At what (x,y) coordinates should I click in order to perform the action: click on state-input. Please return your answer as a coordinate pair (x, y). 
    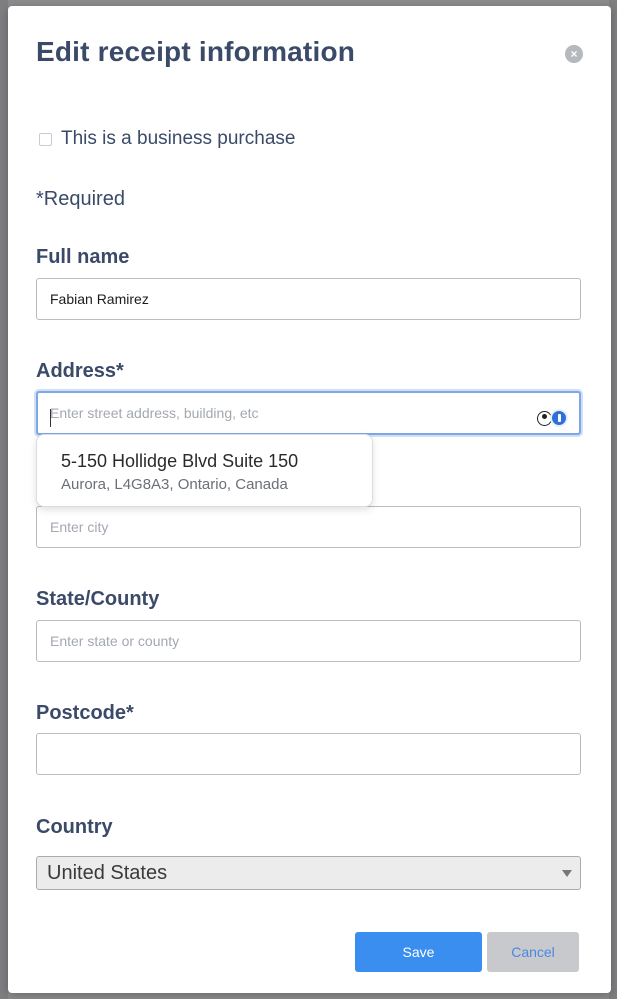
    Looking at the image, I should click on (308, 641).